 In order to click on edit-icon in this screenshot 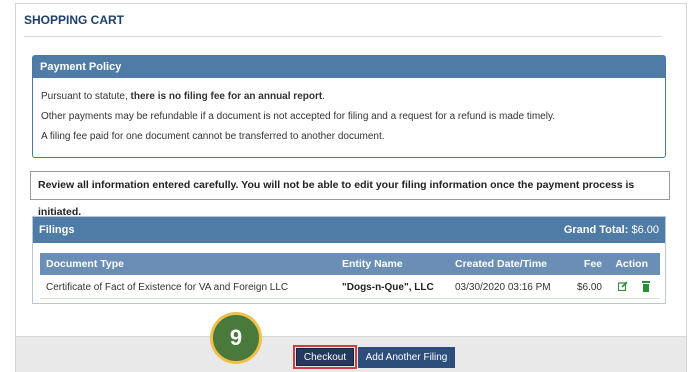, I will do `click(622, 286)`.